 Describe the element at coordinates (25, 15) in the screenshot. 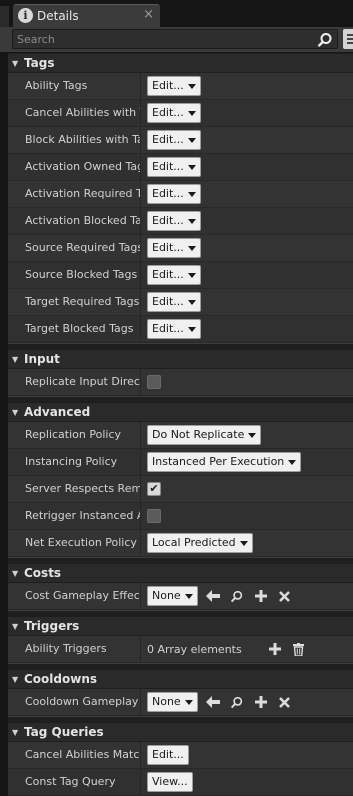

I see `info-icon: i` at that location.